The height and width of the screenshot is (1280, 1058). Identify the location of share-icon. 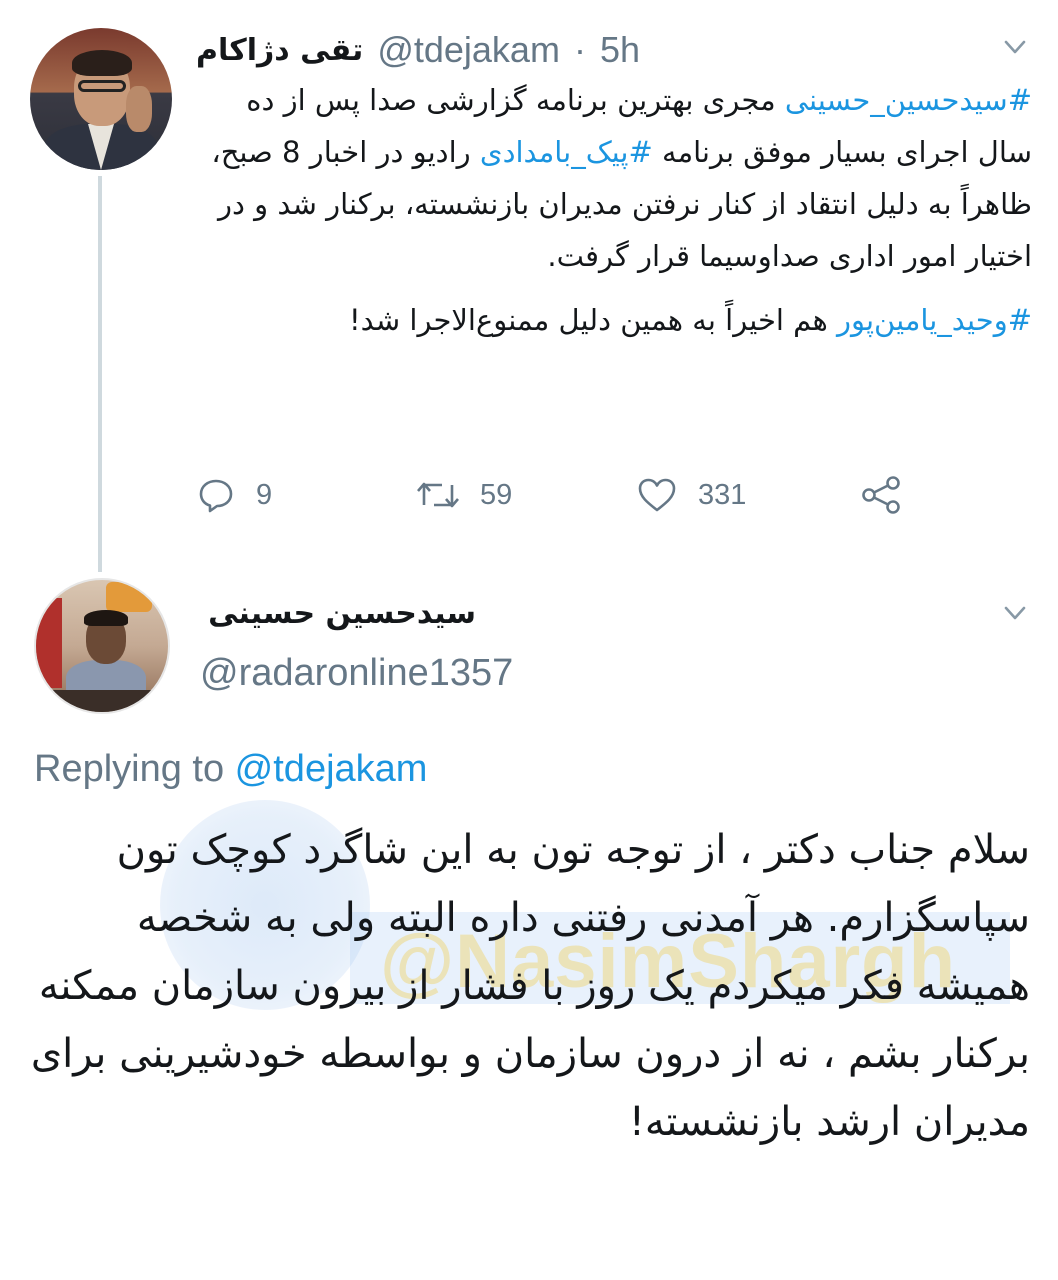
(881, 495).